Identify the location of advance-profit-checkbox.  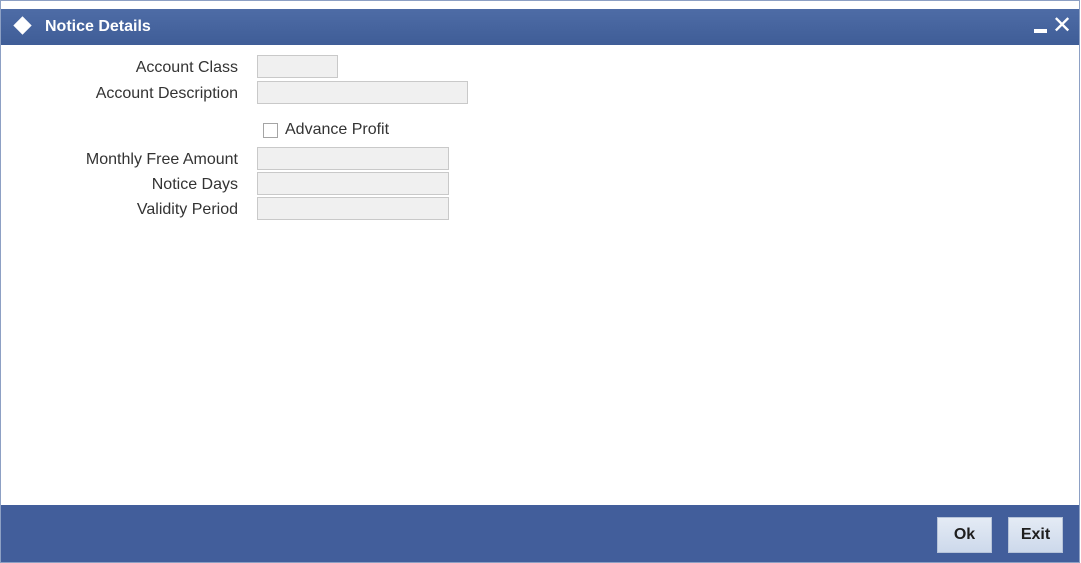
(270, 130).